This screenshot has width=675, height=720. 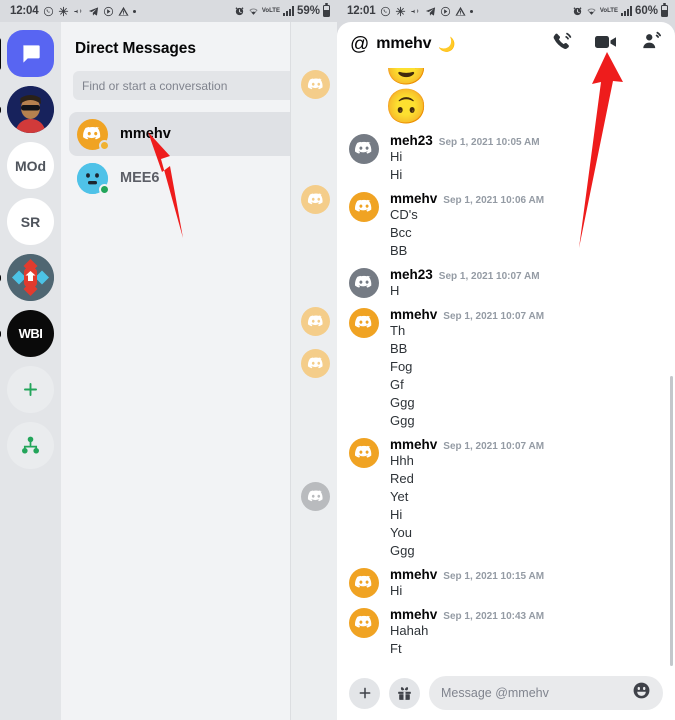 What do you see at coordinates (145, 134) in the screenshot?
I see `list-item-label: mmehv` at bounding box center [145, 134].